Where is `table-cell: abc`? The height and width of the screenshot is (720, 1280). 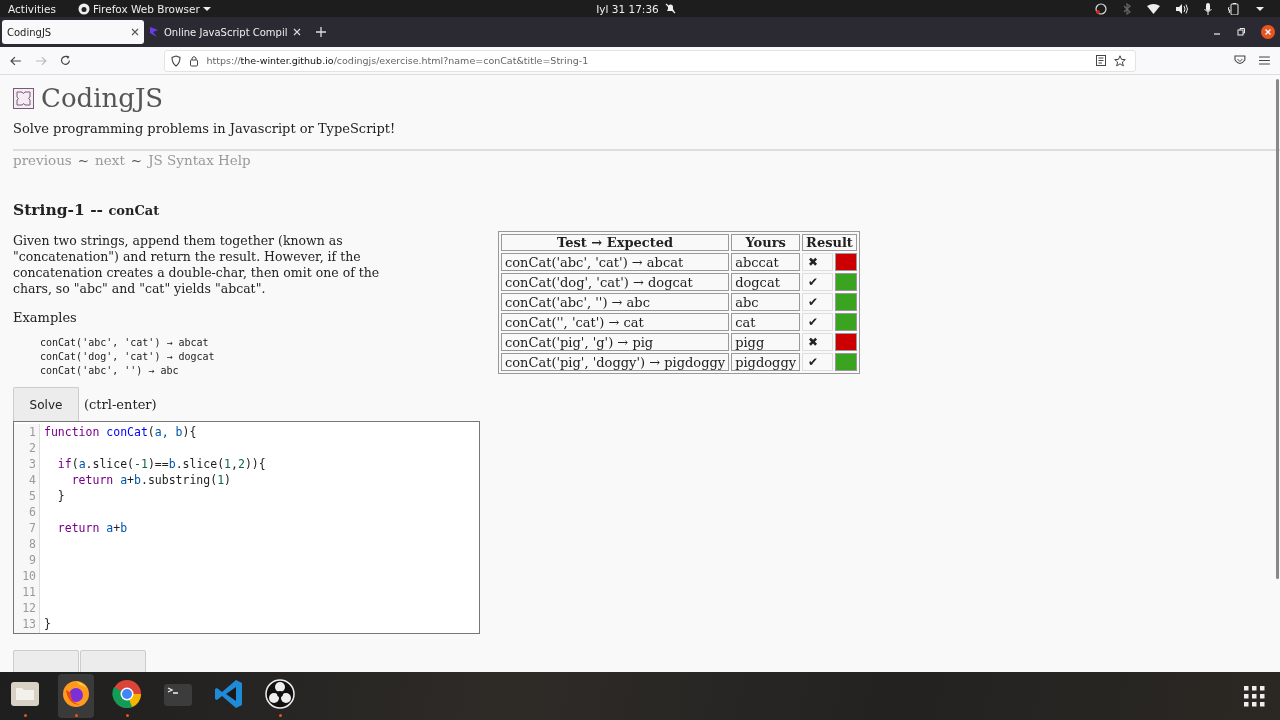
table-cell: abc is located at coordinates (766, 302).